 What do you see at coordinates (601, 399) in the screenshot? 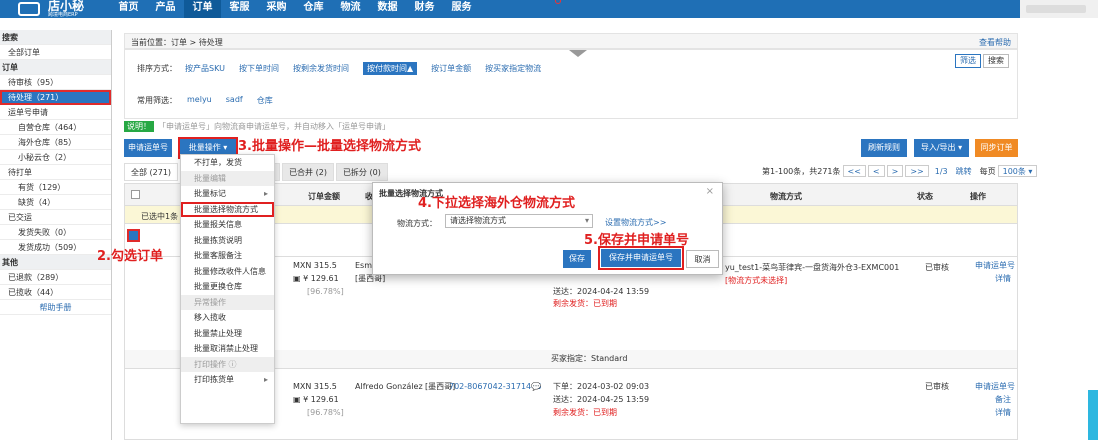
I see `row2-deliver-time: 送达：2024-04-25 13:59` at bounding box center [601, 399].